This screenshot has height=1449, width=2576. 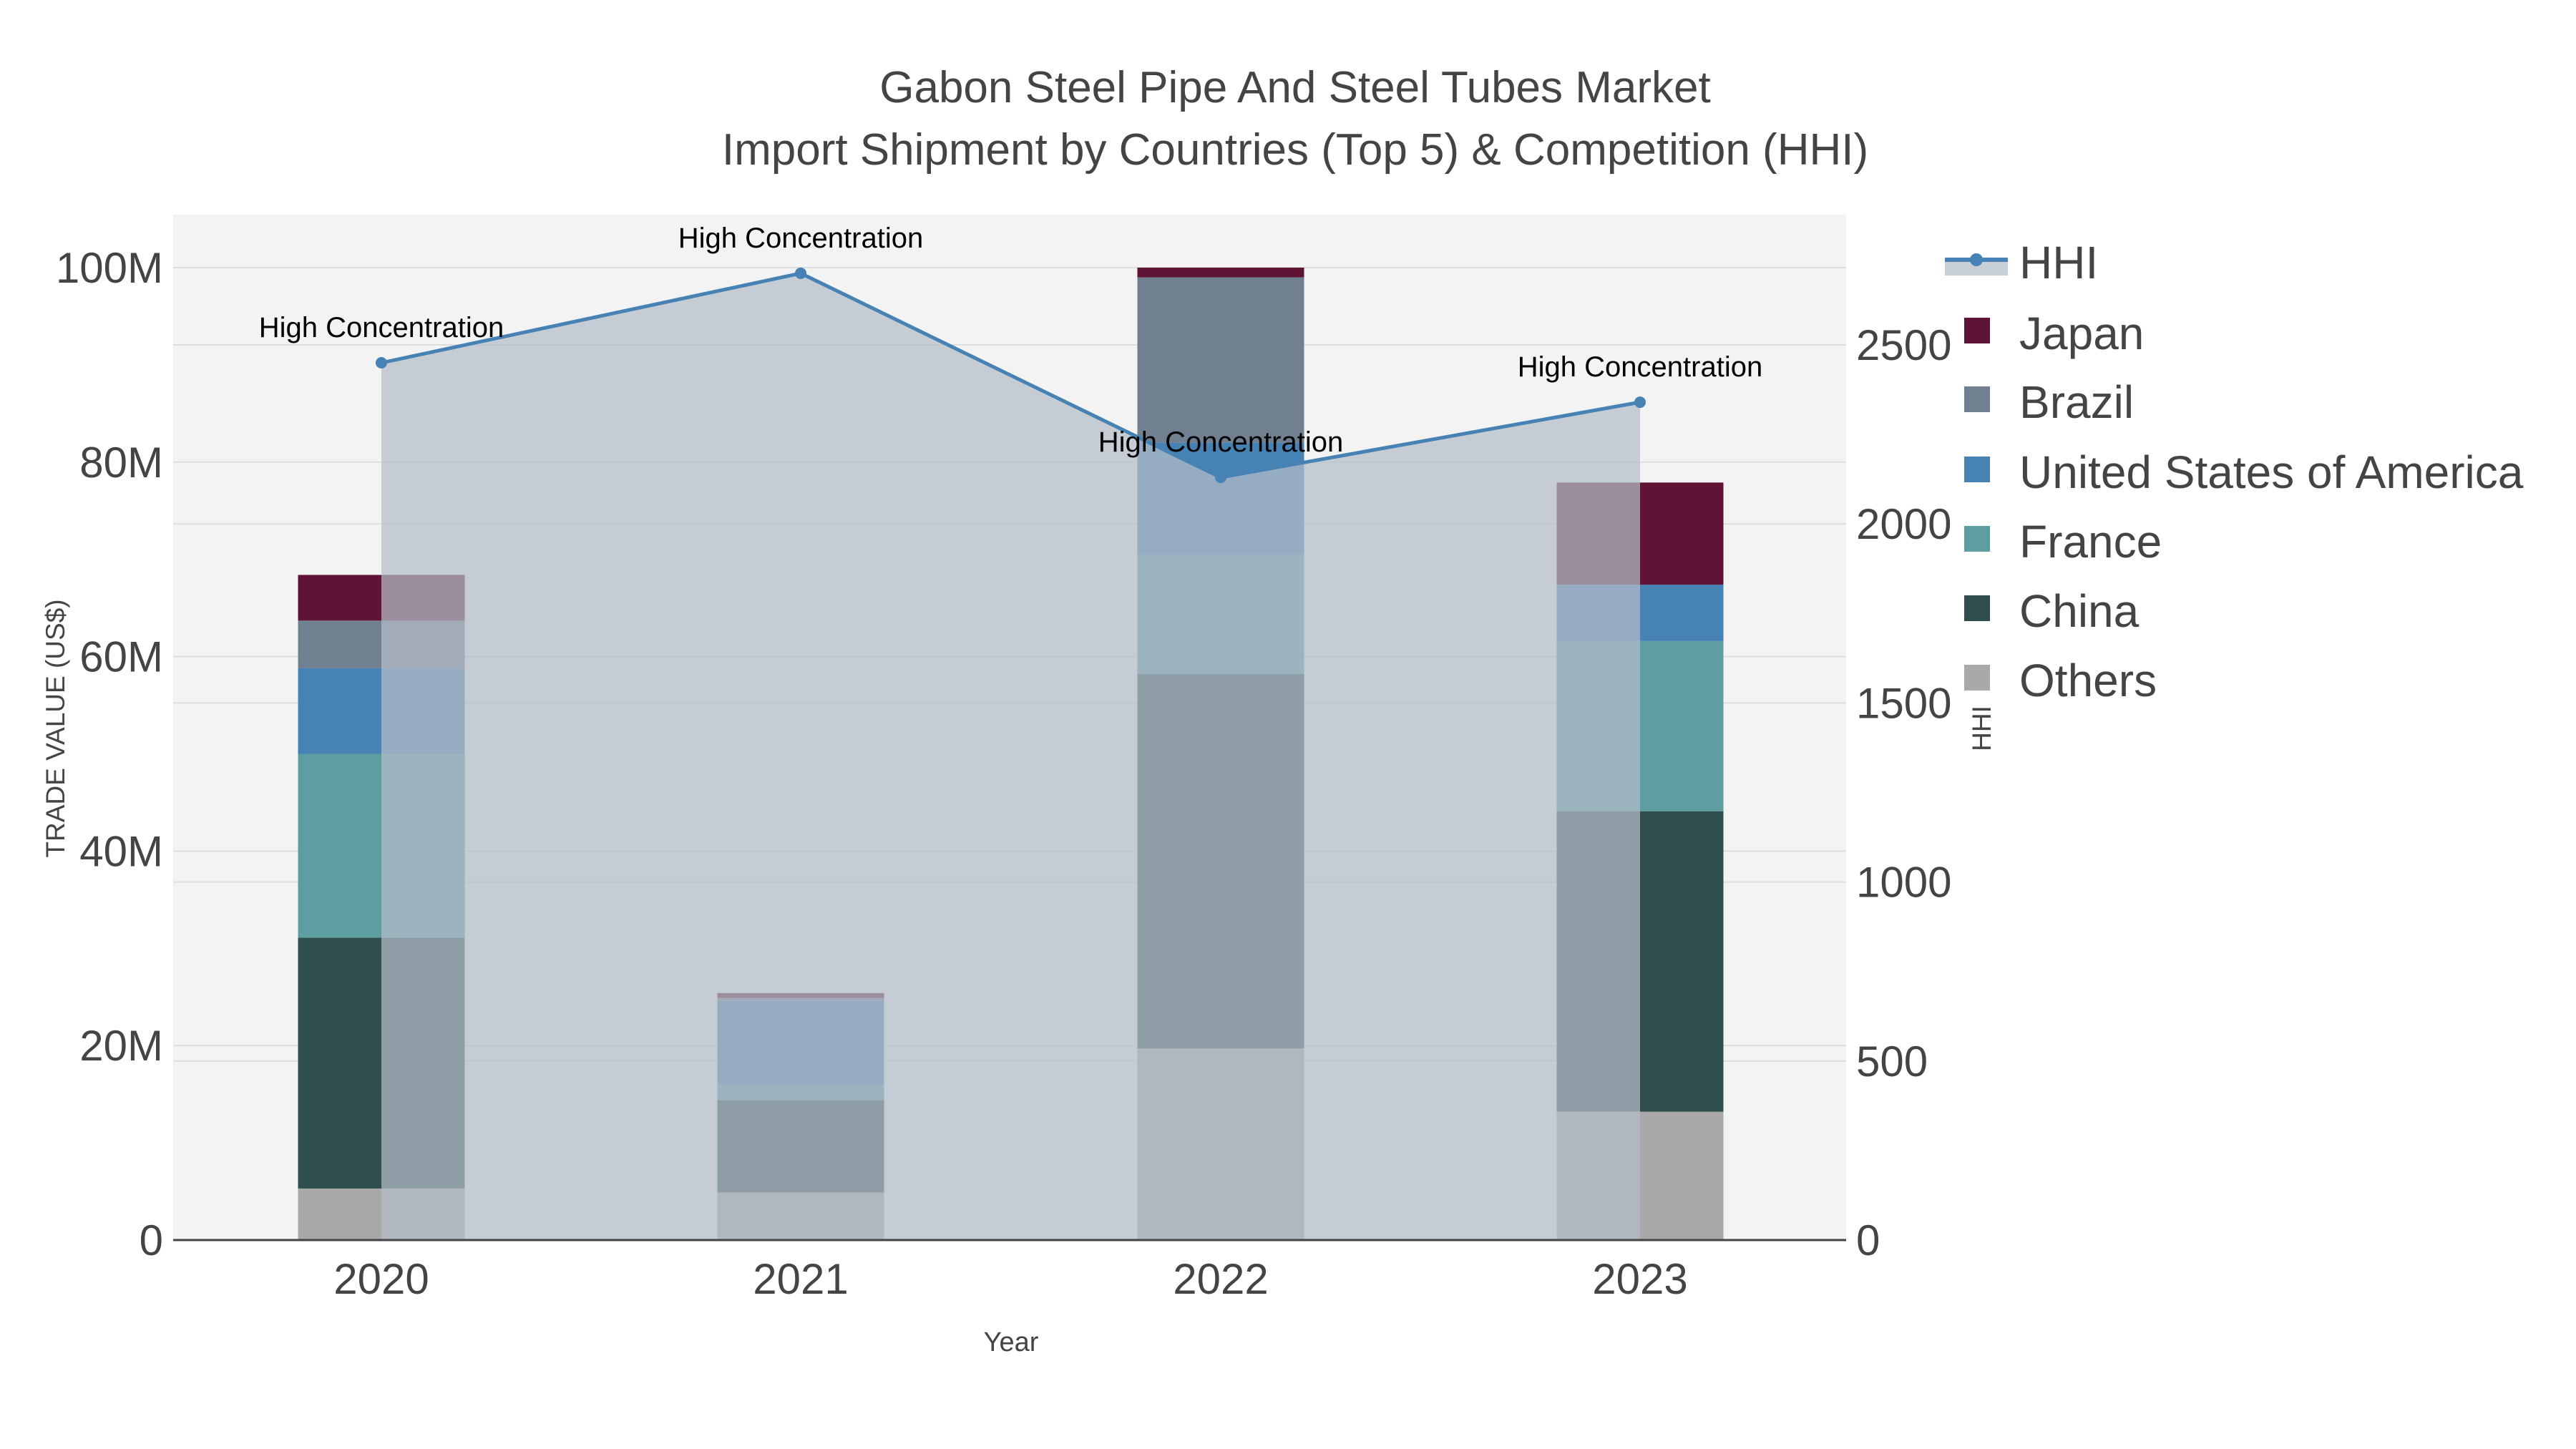 What do you see at coordinates (1639, 1279) in the screenshot?
I see `x-tick-label: 2023` at bounding box center [1639, 1279].